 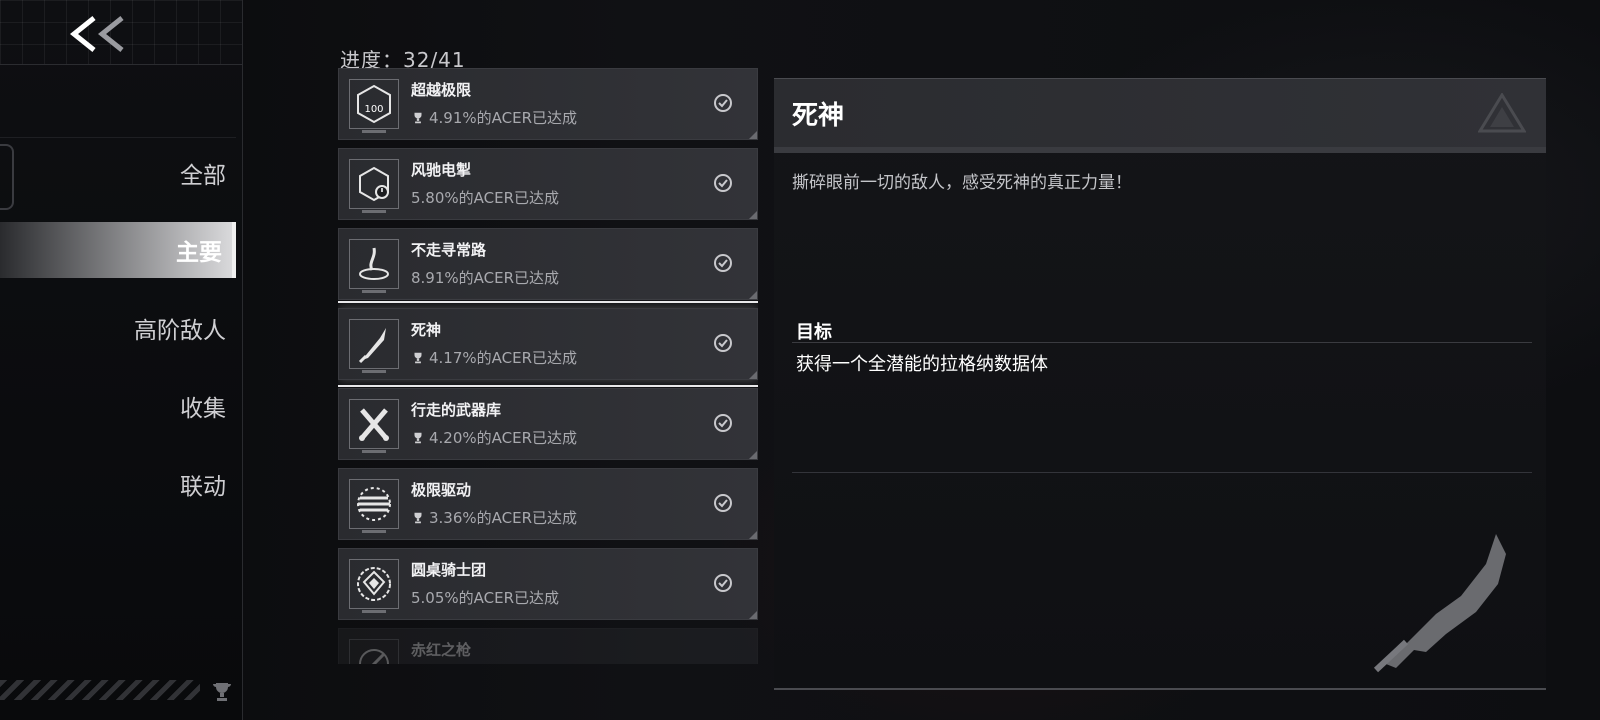 I want to click on achievement-rate: 5.05%的ACER已达成, so click(x=485, y=597).